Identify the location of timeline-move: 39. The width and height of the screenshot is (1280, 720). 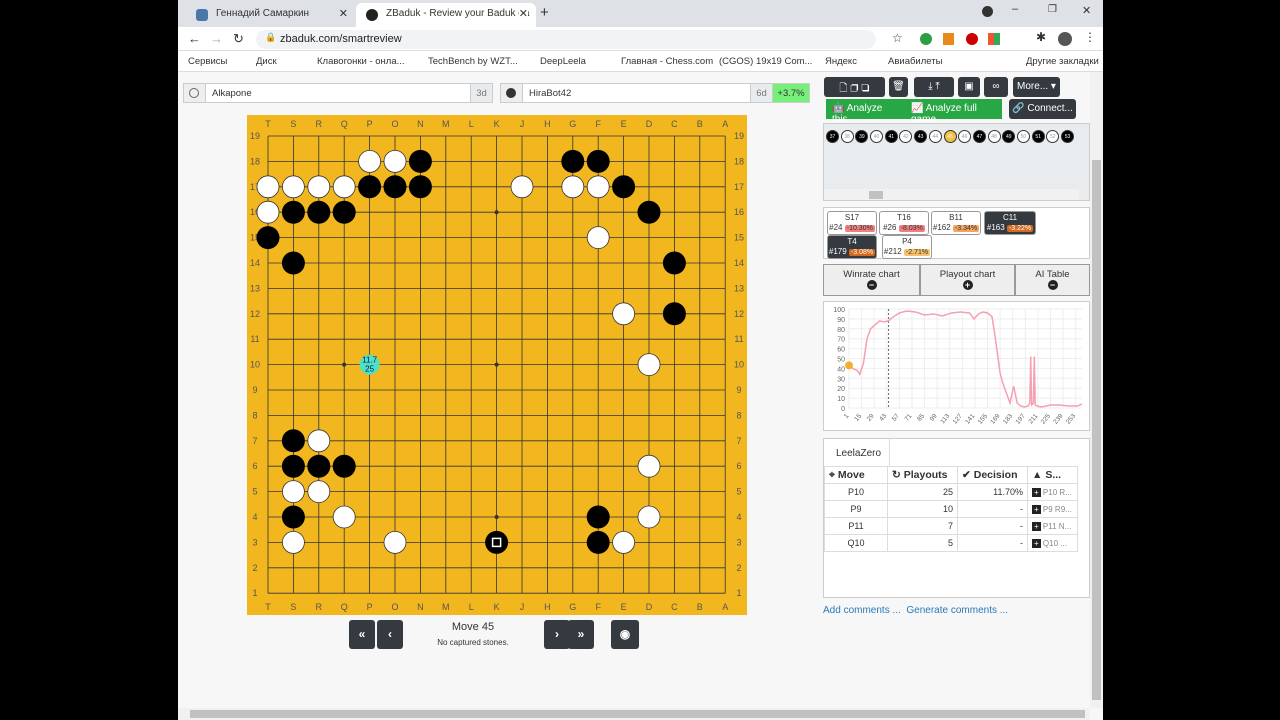
(862, 136).